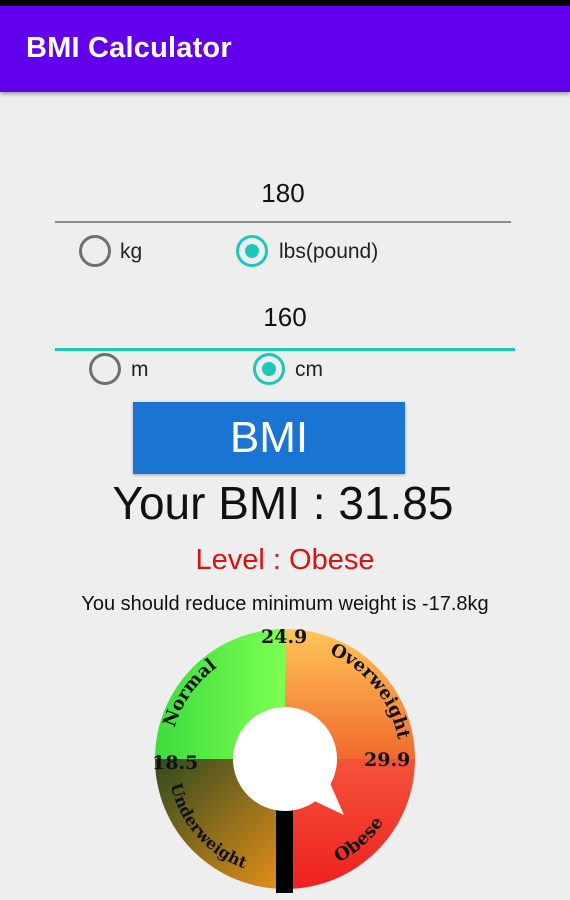  What do you see at coordinates (140, 370) in the screenshot?
I see `m-radio-label: m` at bounding box center [140, 370].